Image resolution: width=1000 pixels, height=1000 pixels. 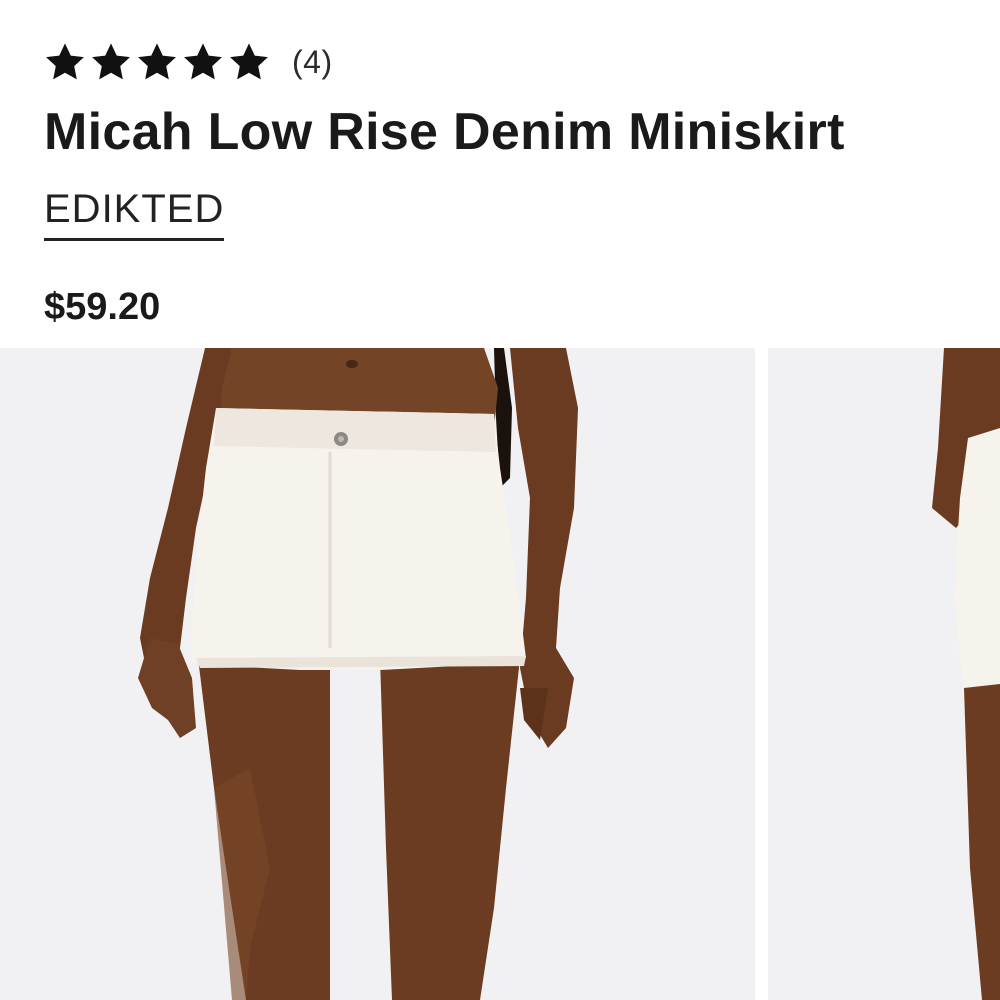 I want to click on product-title: Micah Low Rise Denim Miniskirt, so click(x=444, y=132).